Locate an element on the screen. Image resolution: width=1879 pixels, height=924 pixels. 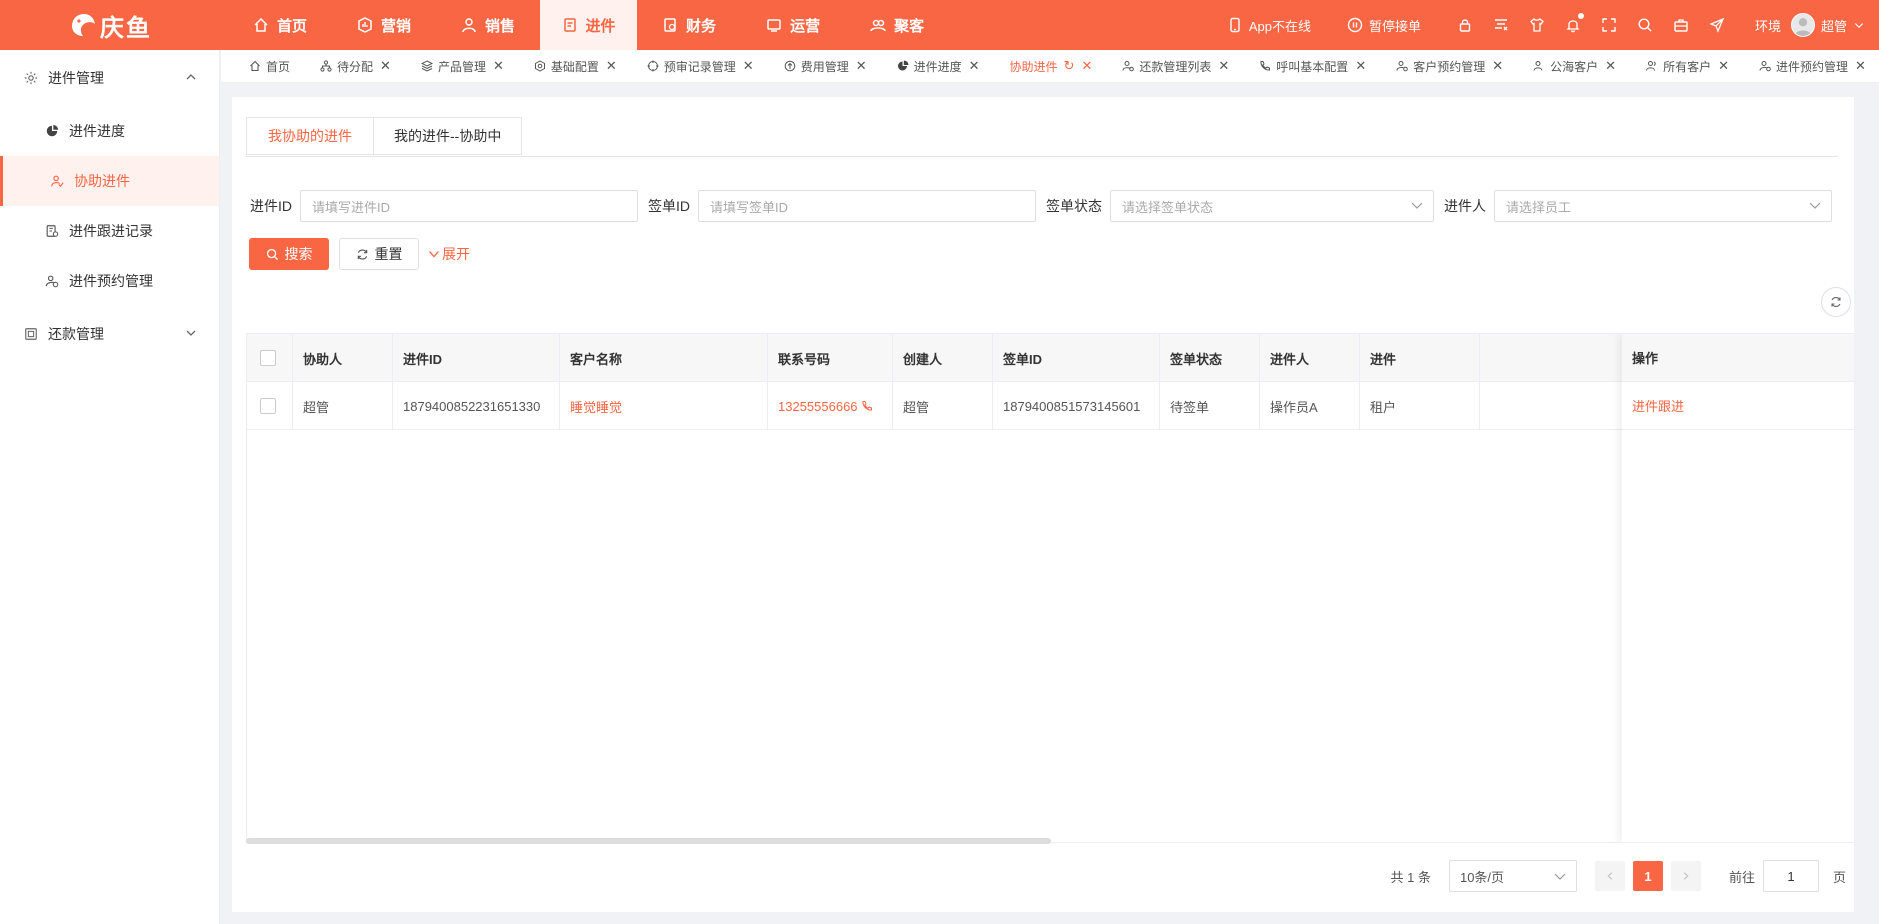
tab-home: 首页 is located at coordinates (269, 66).